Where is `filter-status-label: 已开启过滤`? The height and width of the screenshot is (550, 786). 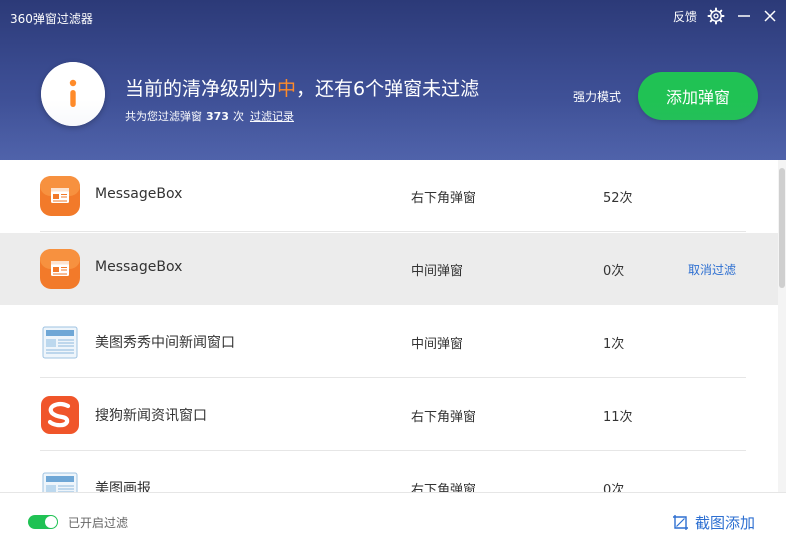
filter-status-label: 已开启过滤 is located at coordinates (98, 523).